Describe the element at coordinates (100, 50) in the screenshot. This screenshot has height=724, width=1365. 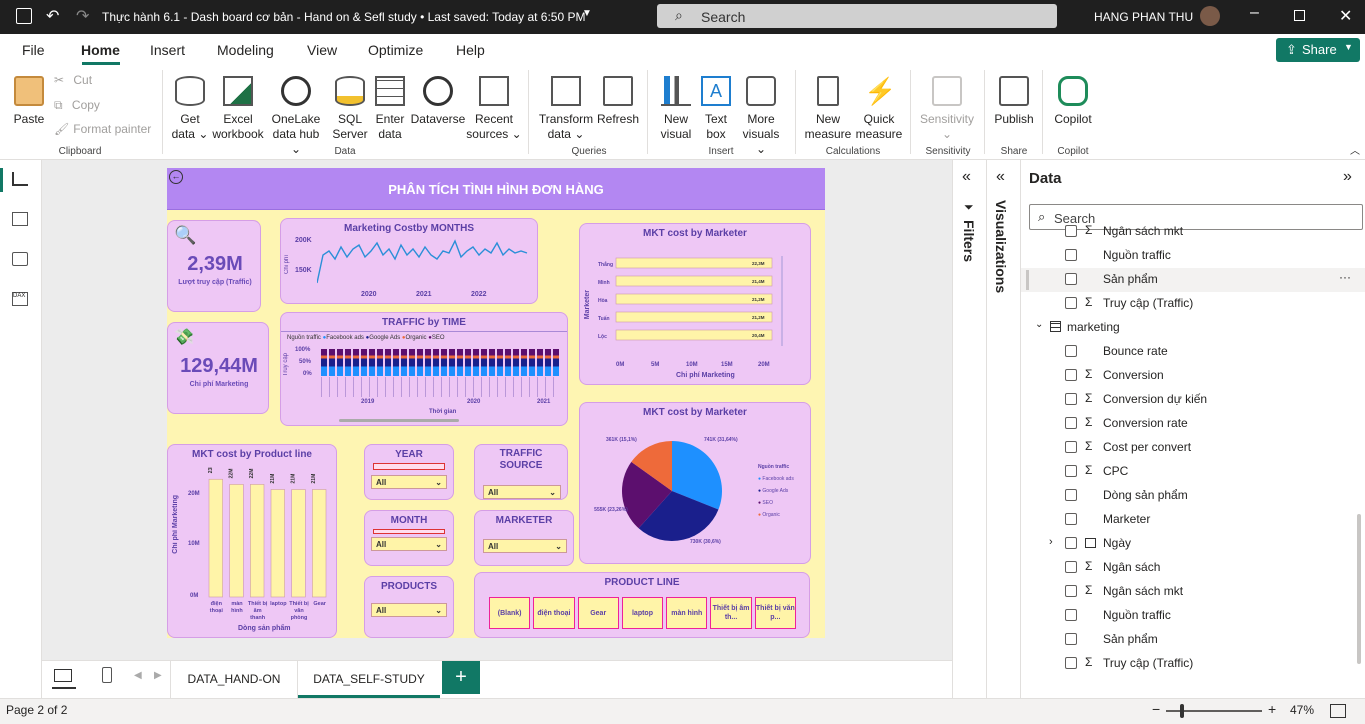
I see `menu-home: Home` at that location.